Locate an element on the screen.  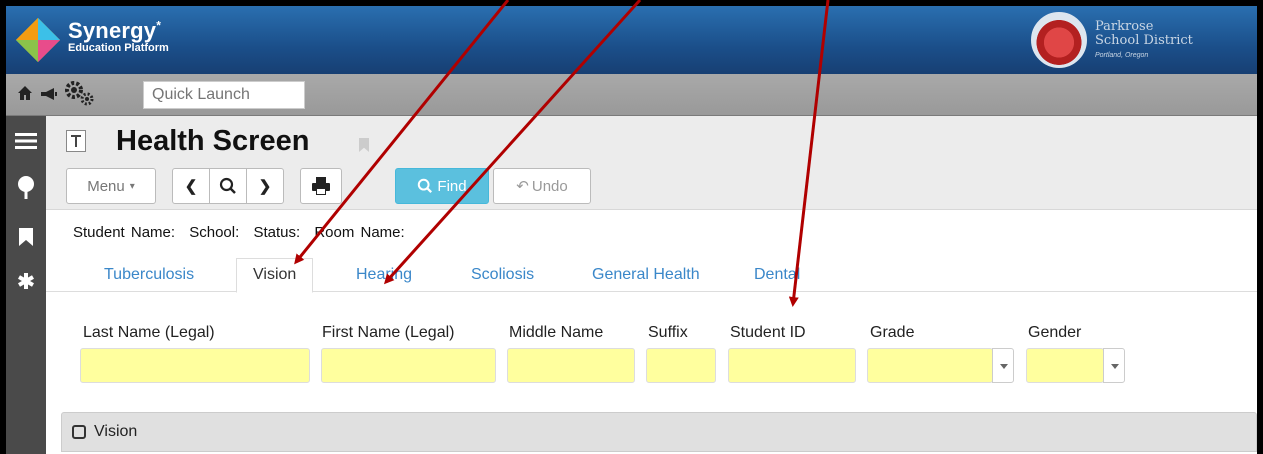
next-button: ❯ is located at coordinates (265, 186).